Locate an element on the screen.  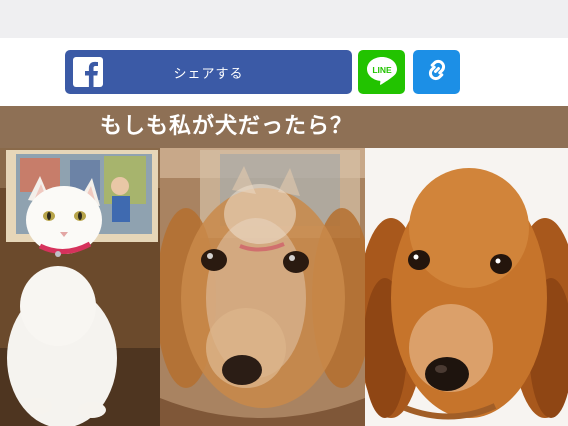
facebook-share-label: シェアする is located at coordinates (208, 74).